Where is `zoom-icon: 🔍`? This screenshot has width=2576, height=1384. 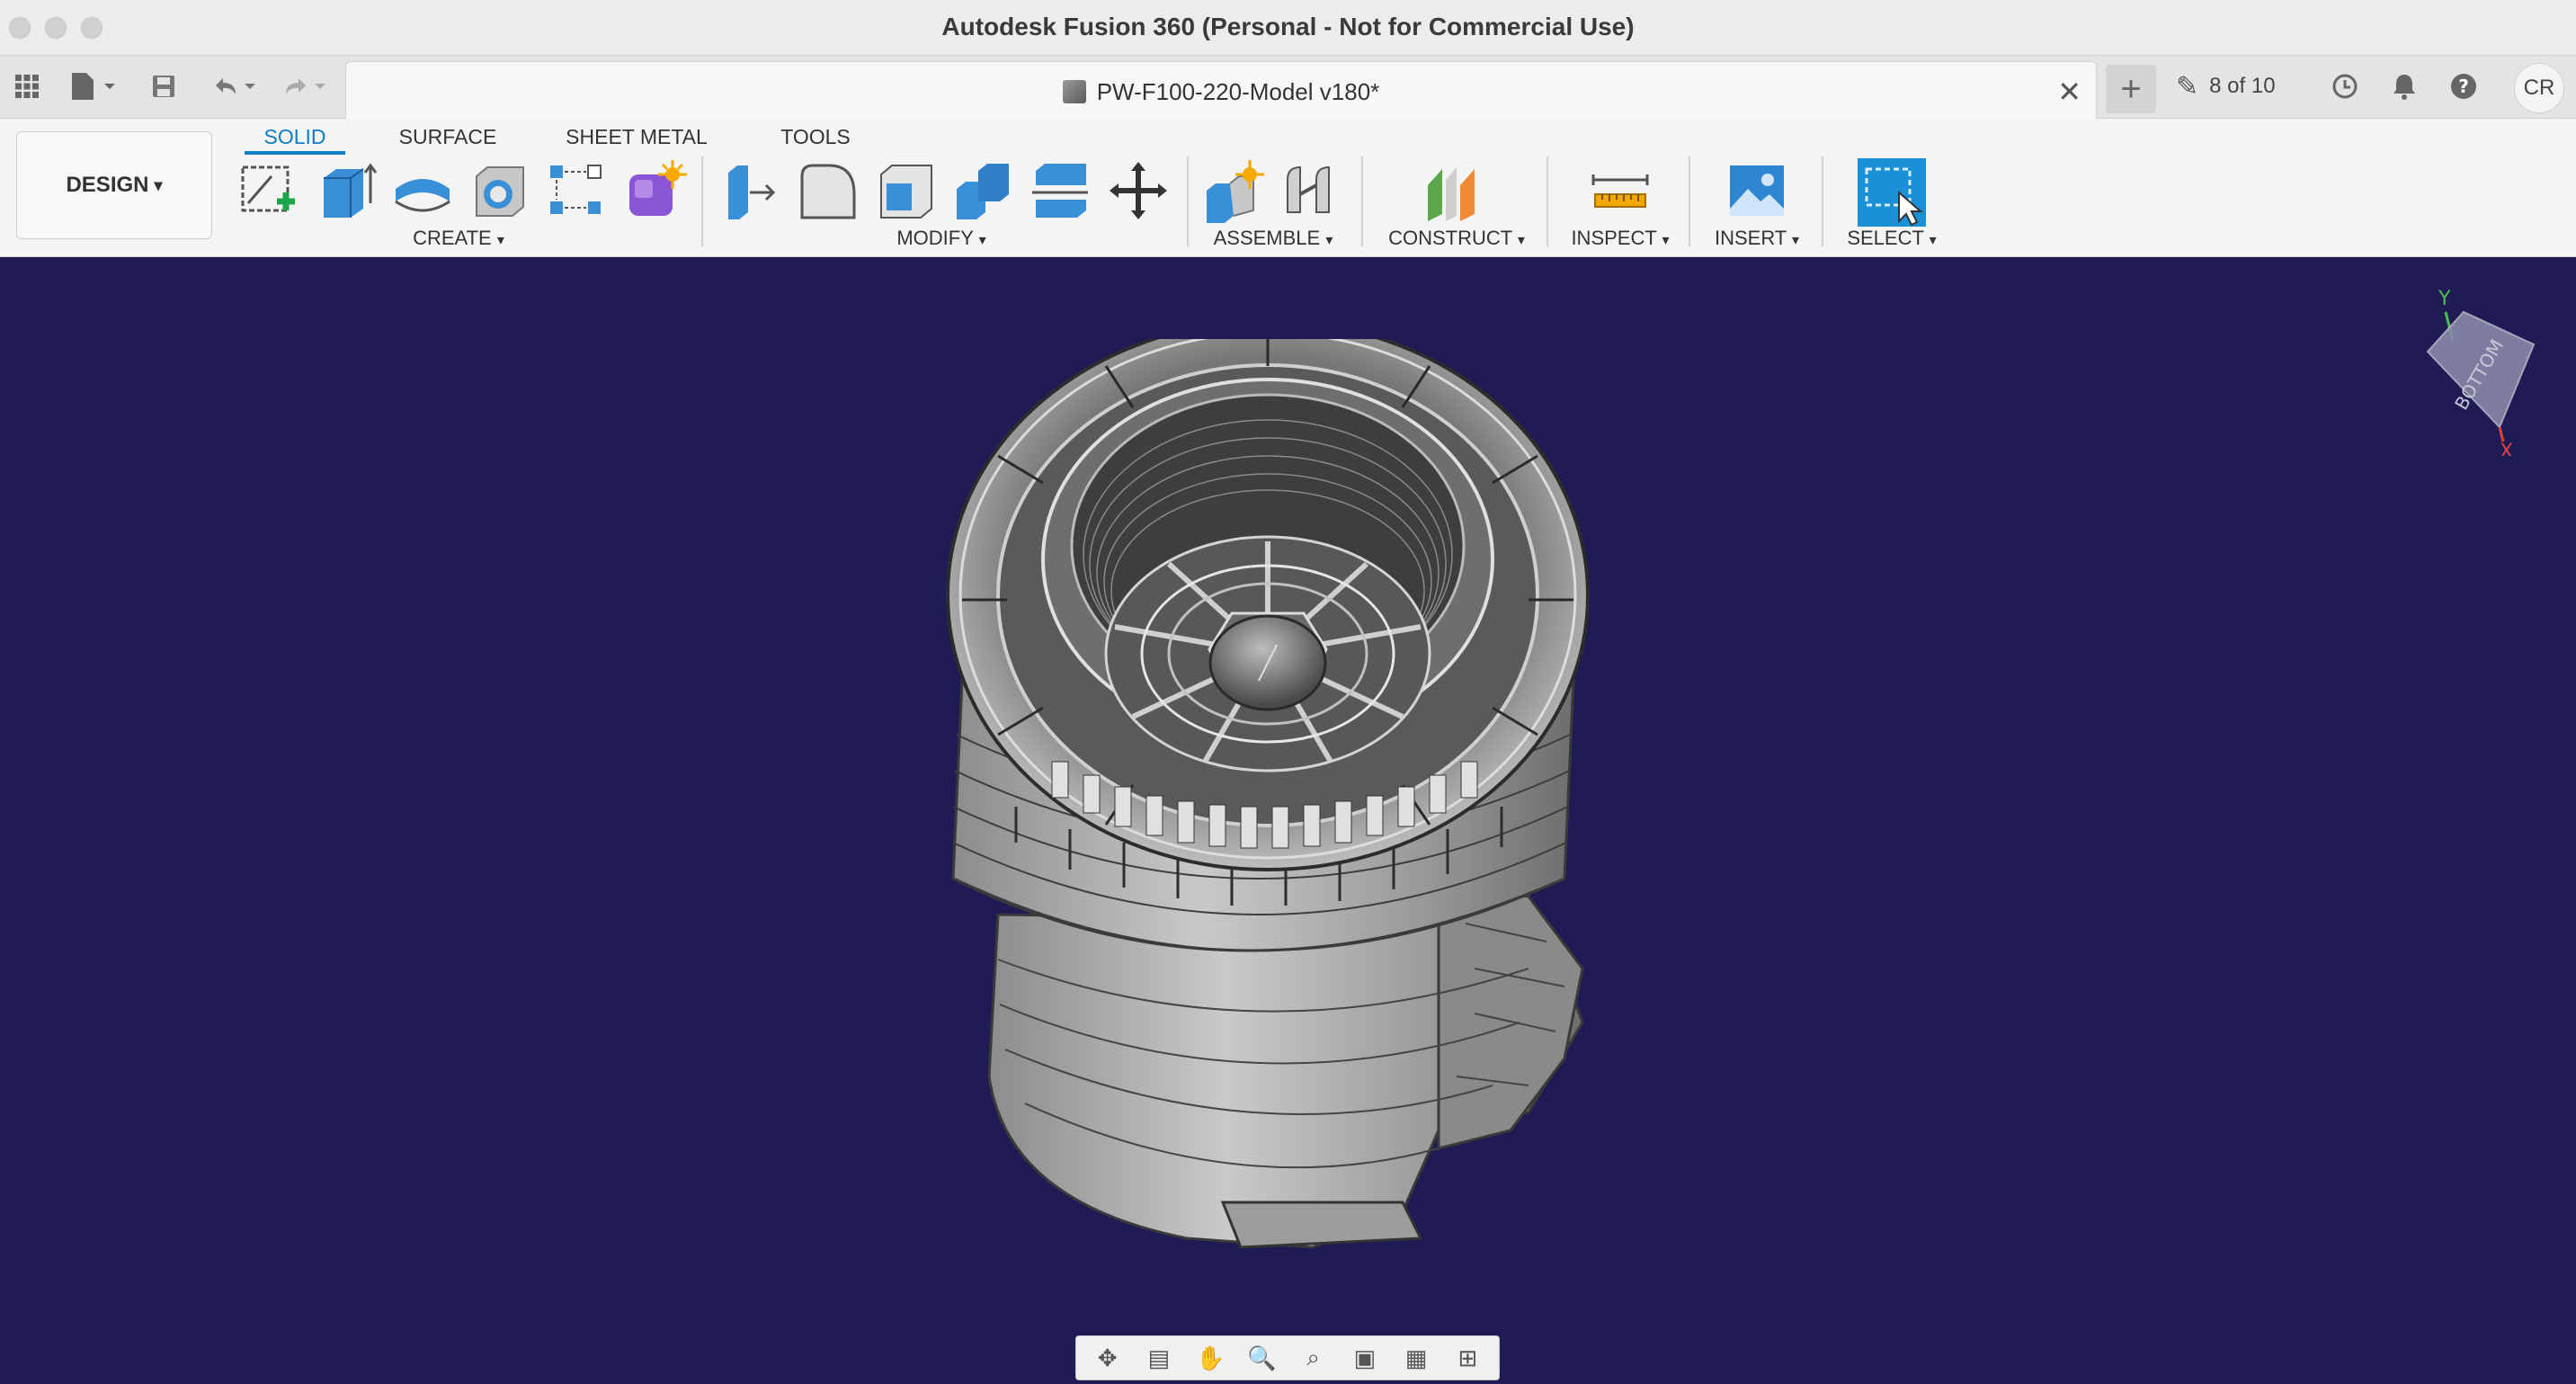 zoom-icon: 🔍 is located at coordinates (1261, 1358).